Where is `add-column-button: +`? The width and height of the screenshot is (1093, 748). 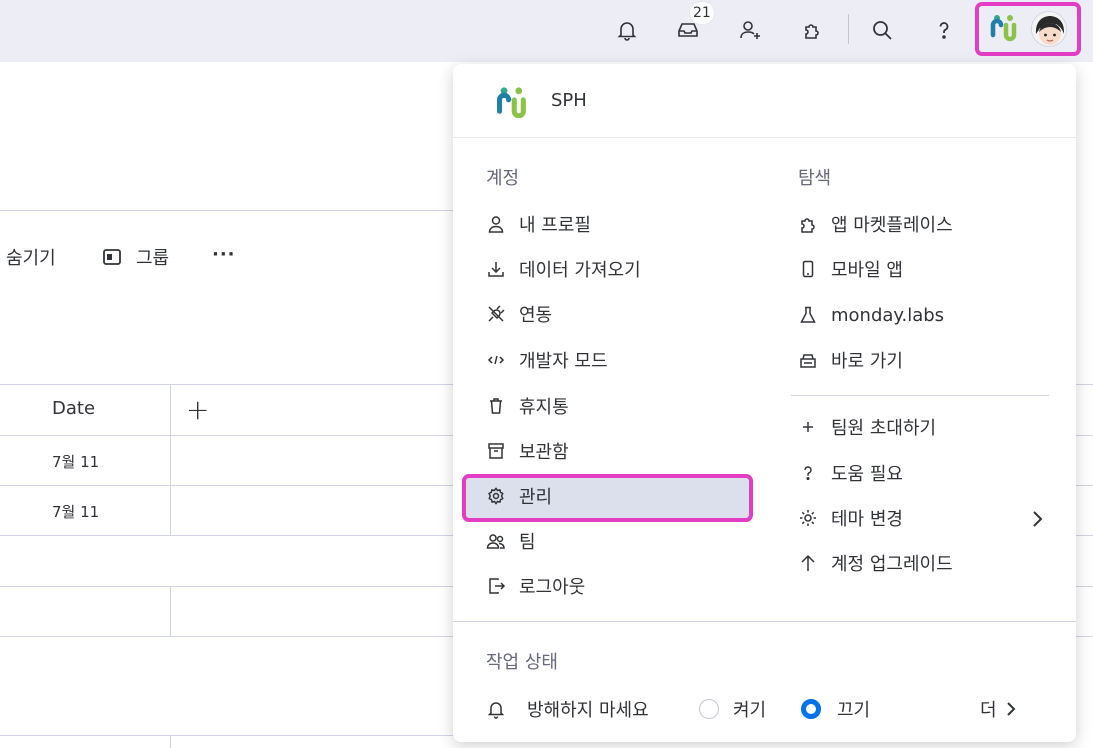
add-column-button: + is located at coordinates (197, 410).